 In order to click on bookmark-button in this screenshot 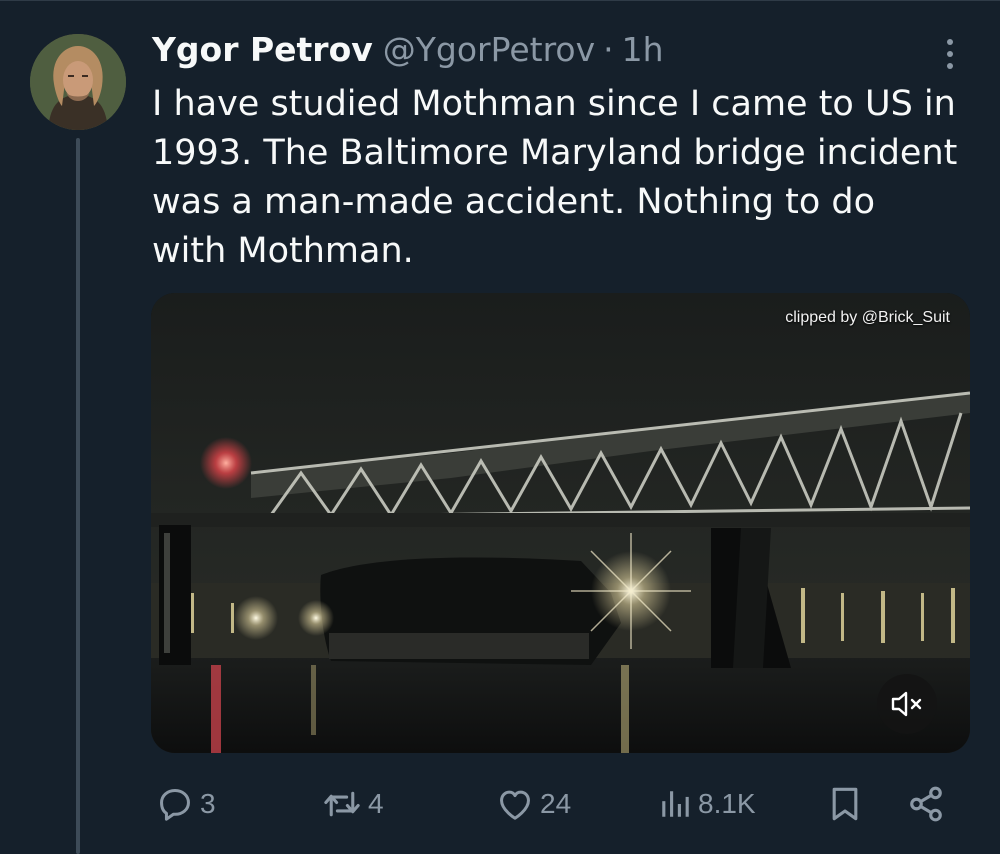, I will do `click(845, 804)`.